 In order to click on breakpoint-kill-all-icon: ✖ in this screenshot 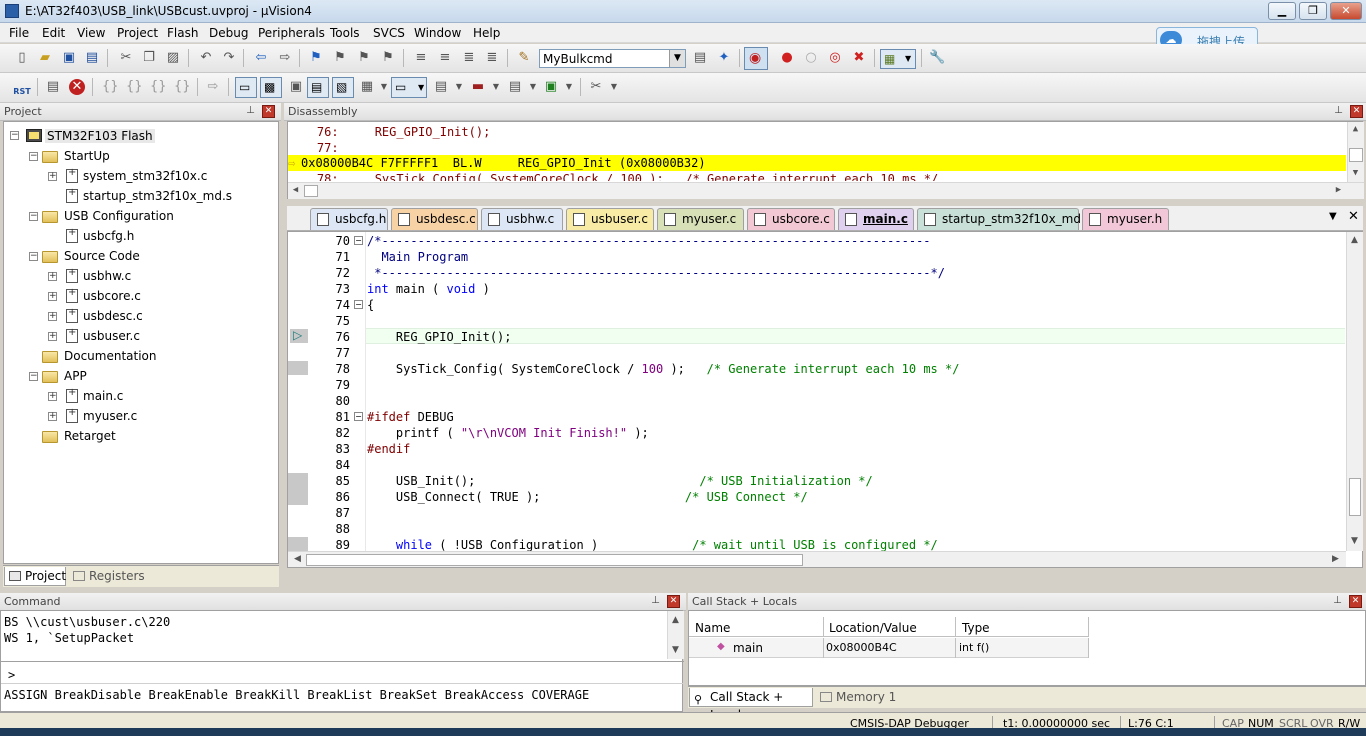, I will do `click(859, 58)`.